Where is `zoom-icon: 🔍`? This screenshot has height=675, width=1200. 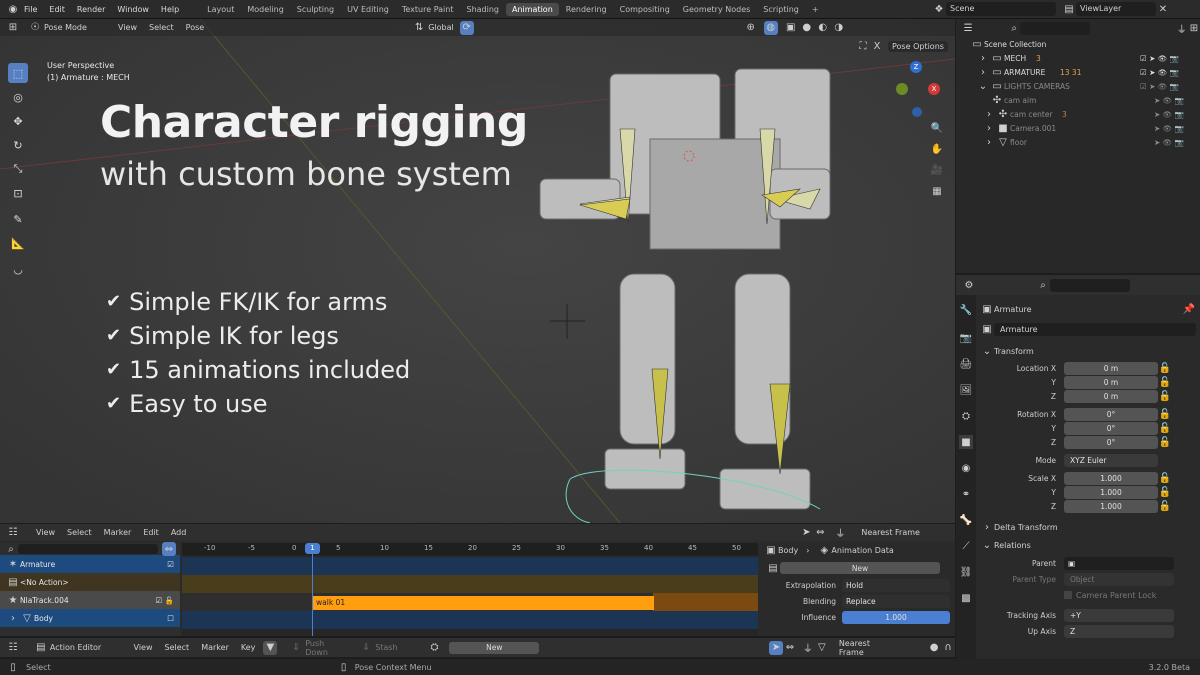 zoom-icon: 🔍 is located at coordinates (937, 128).